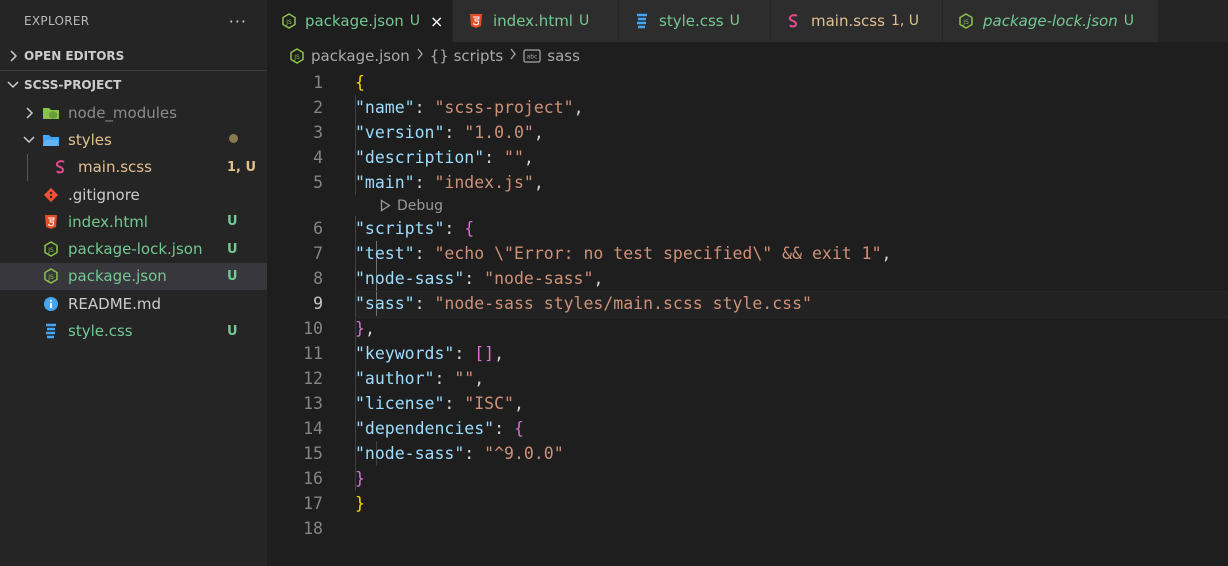 This screenshot has height=566, width=1228. Describe the element at coordinates (436, 21) in the screenshot. I see `close-icon: ×` at that location.